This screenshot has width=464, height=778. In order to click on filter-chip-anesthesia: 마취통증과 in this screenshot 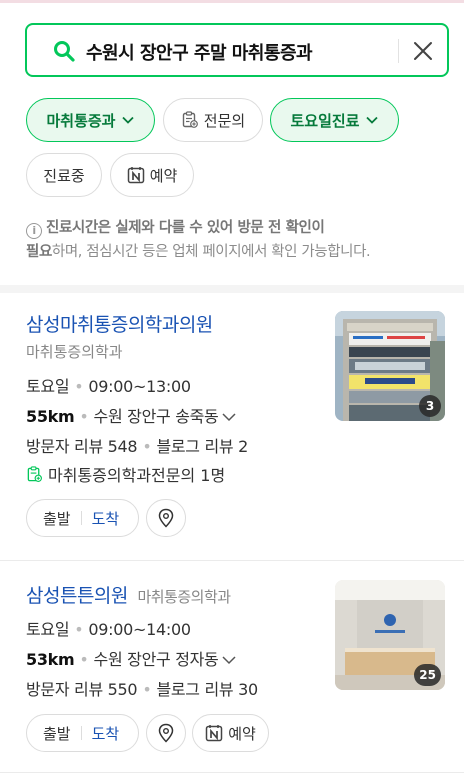, I will do `click(90, 120)`.